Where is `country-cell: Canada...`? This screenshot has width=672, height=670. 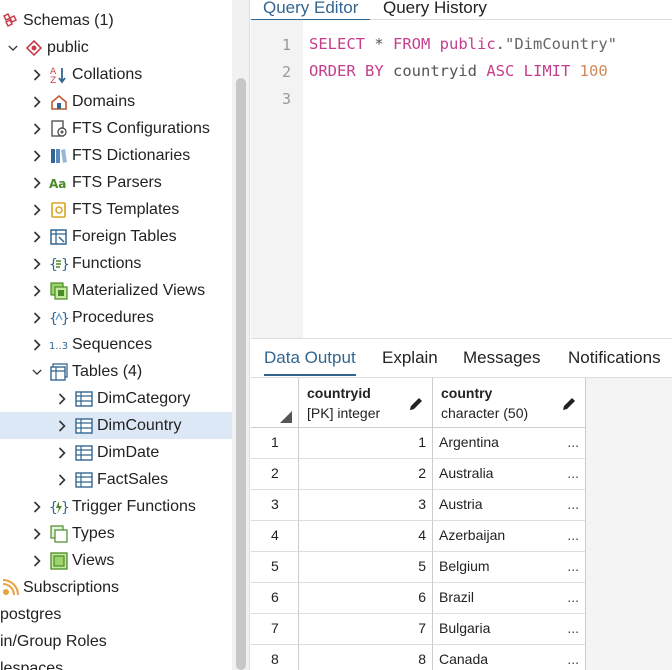
country-cell: Canada... is located at coordinates (509, 657).